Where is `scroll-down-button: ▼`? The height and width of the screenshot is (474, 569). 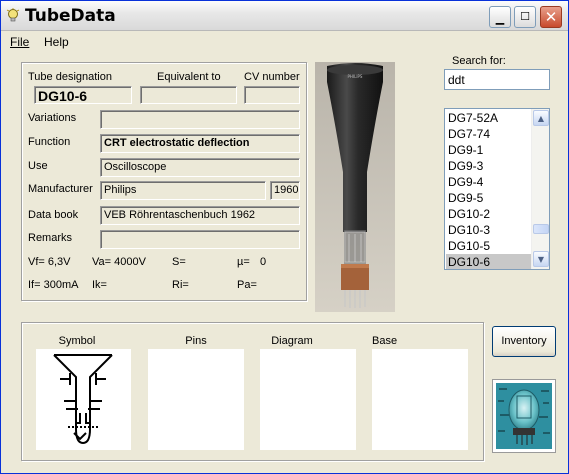
scroll-down-button: ▼ is located at coordinates (541, 259).